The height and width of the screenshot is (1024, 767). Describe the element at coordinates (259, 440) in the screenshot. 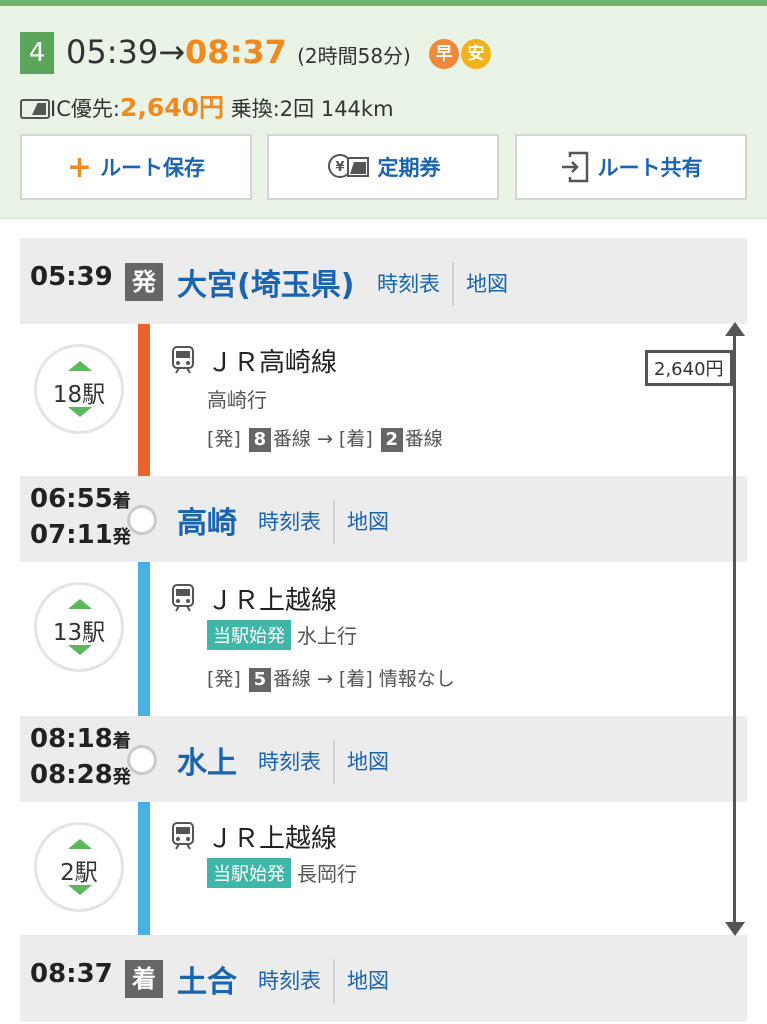

I see `depart-platform: 8` at that location.